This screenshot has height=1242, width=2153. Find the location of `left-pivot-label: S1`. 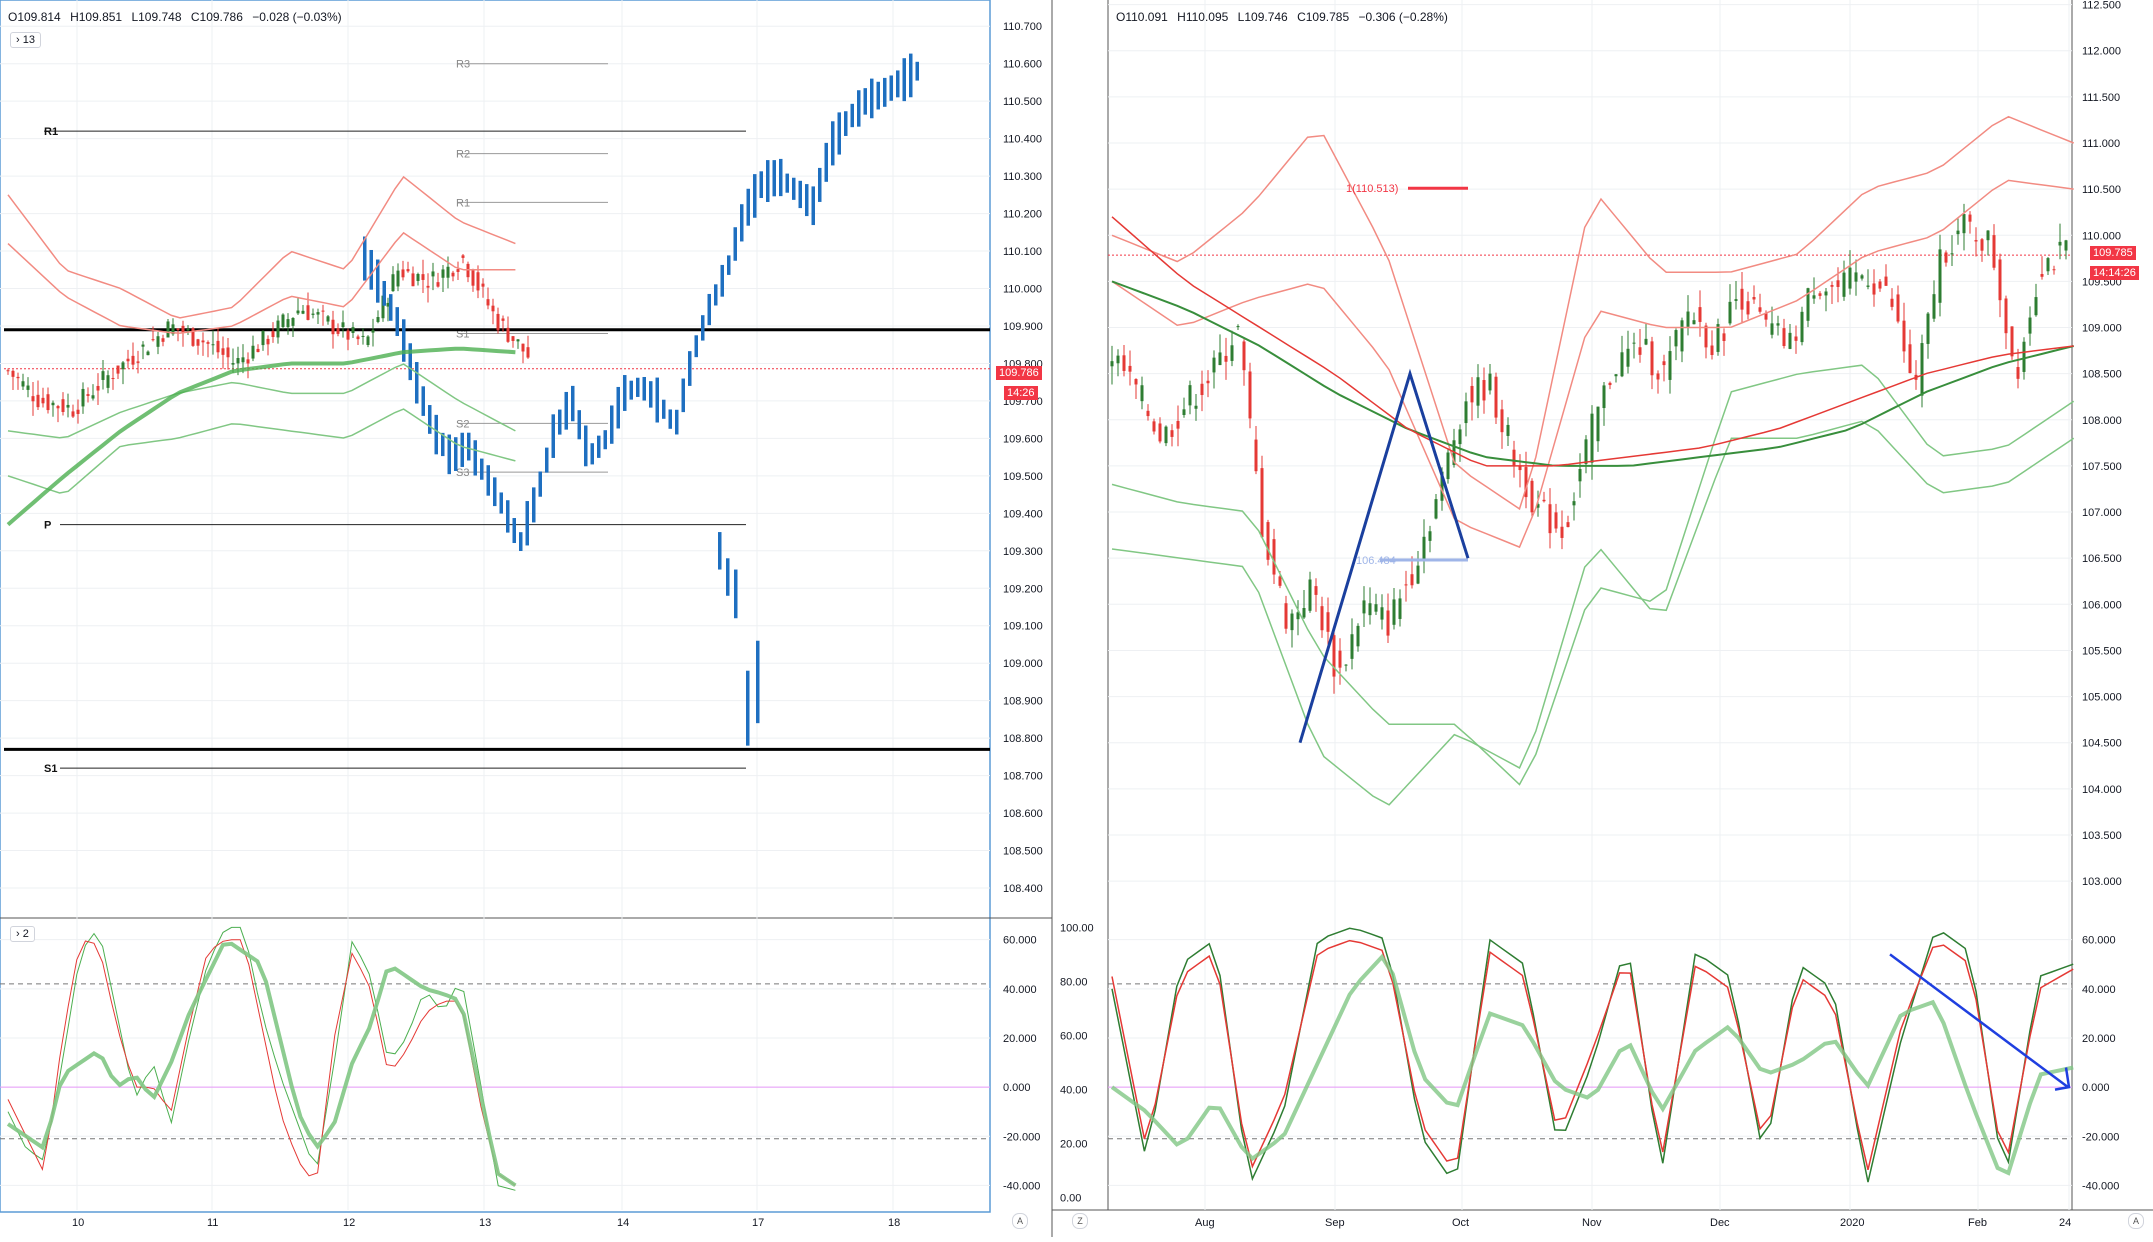

left-pivot-label: S1 is located at coordinates (50, 769).